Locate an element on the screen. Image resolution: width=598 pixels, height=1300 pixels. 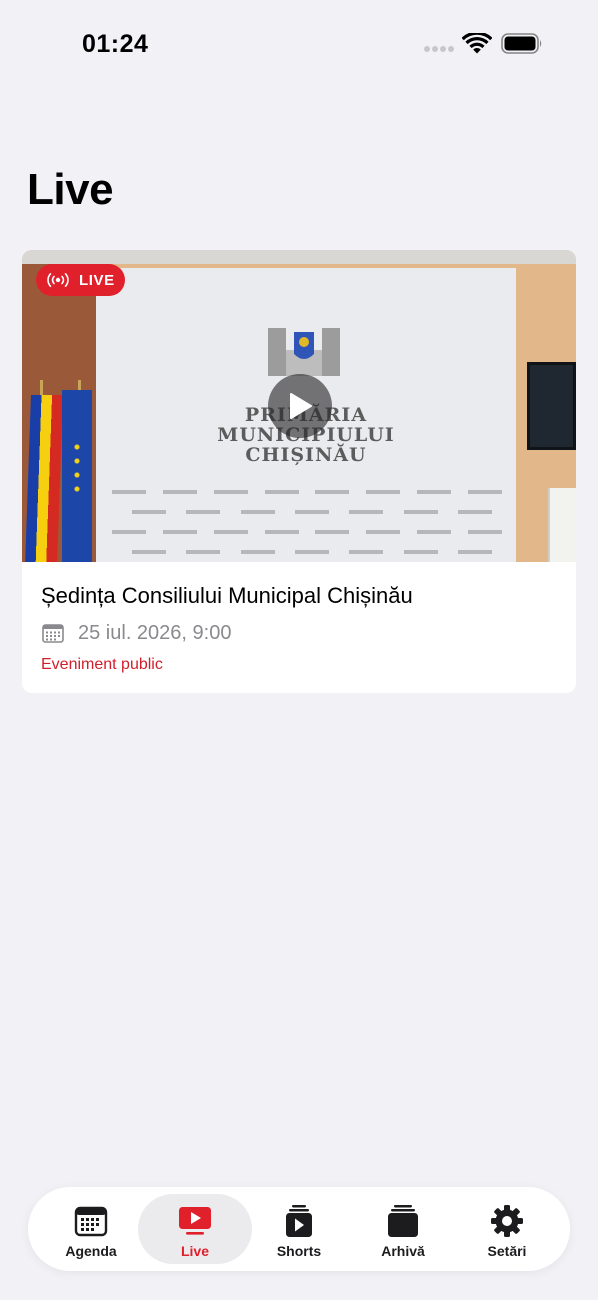
tab-setari: Setări is located at coordinates (507, 1229).